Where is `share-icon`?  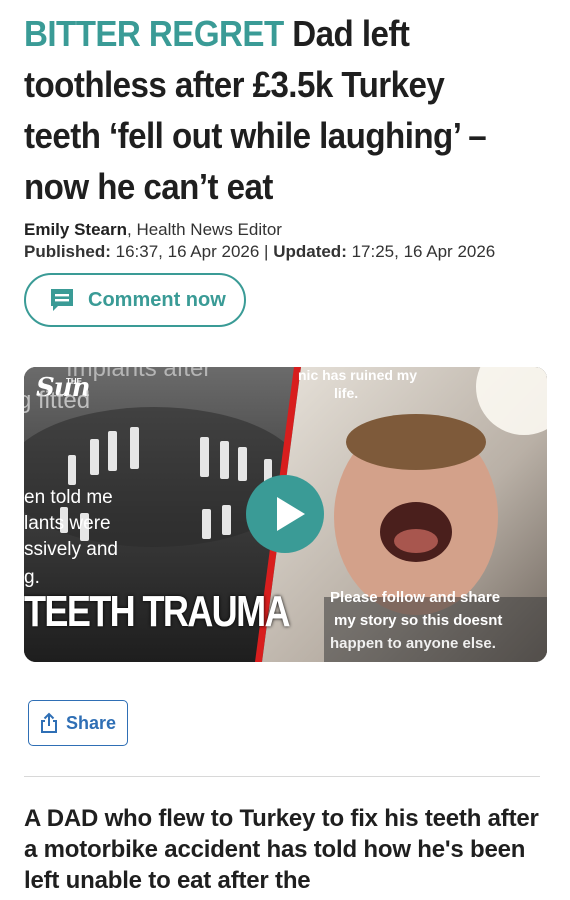
share-icon is located at coordinates (48, 722).